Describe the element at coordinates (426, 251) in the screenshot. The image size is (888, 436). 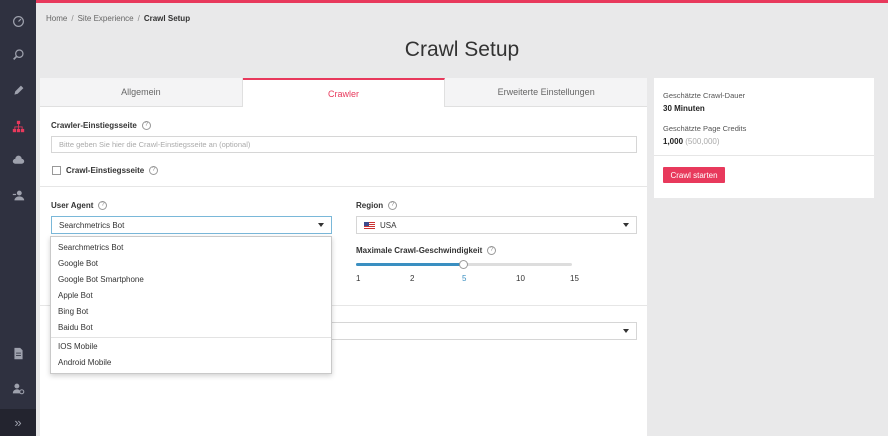
I see `crawl-speed-label: Maximale Crawl-Geschwindigkeit?` at that location.